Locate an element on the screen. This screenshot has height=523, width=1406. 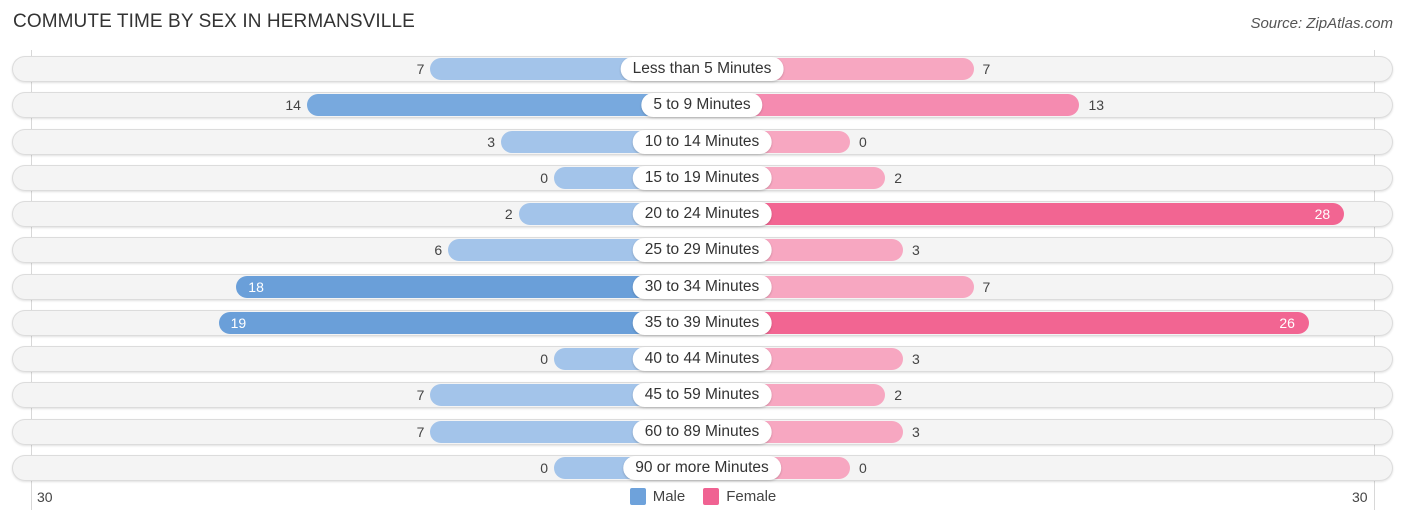
category-label: 40 to 44 Minutes is located at coordinates (702, 359).